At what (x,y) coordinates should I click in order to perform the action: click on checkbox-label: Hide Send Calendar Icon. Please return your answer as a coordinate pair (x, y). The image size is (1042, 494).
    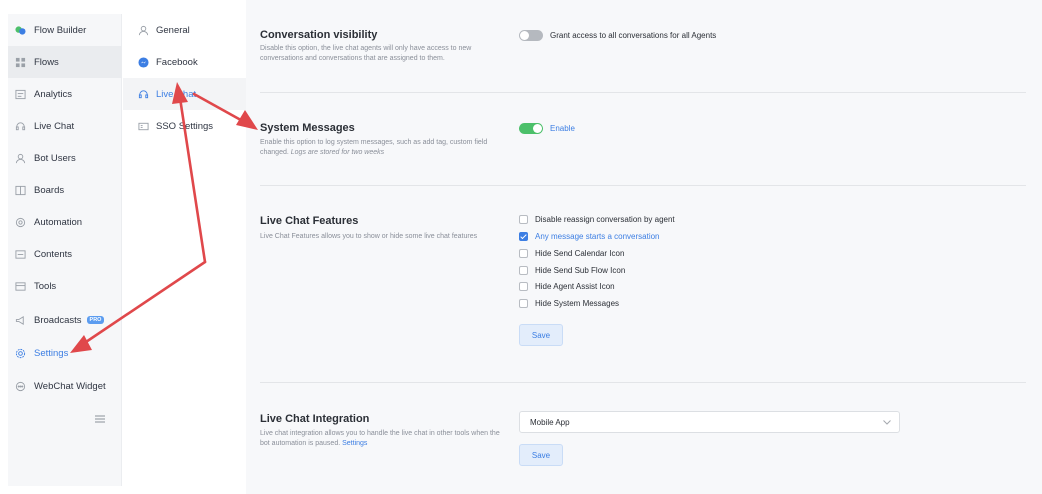
    Looking at the image, I should click on (580, 253).